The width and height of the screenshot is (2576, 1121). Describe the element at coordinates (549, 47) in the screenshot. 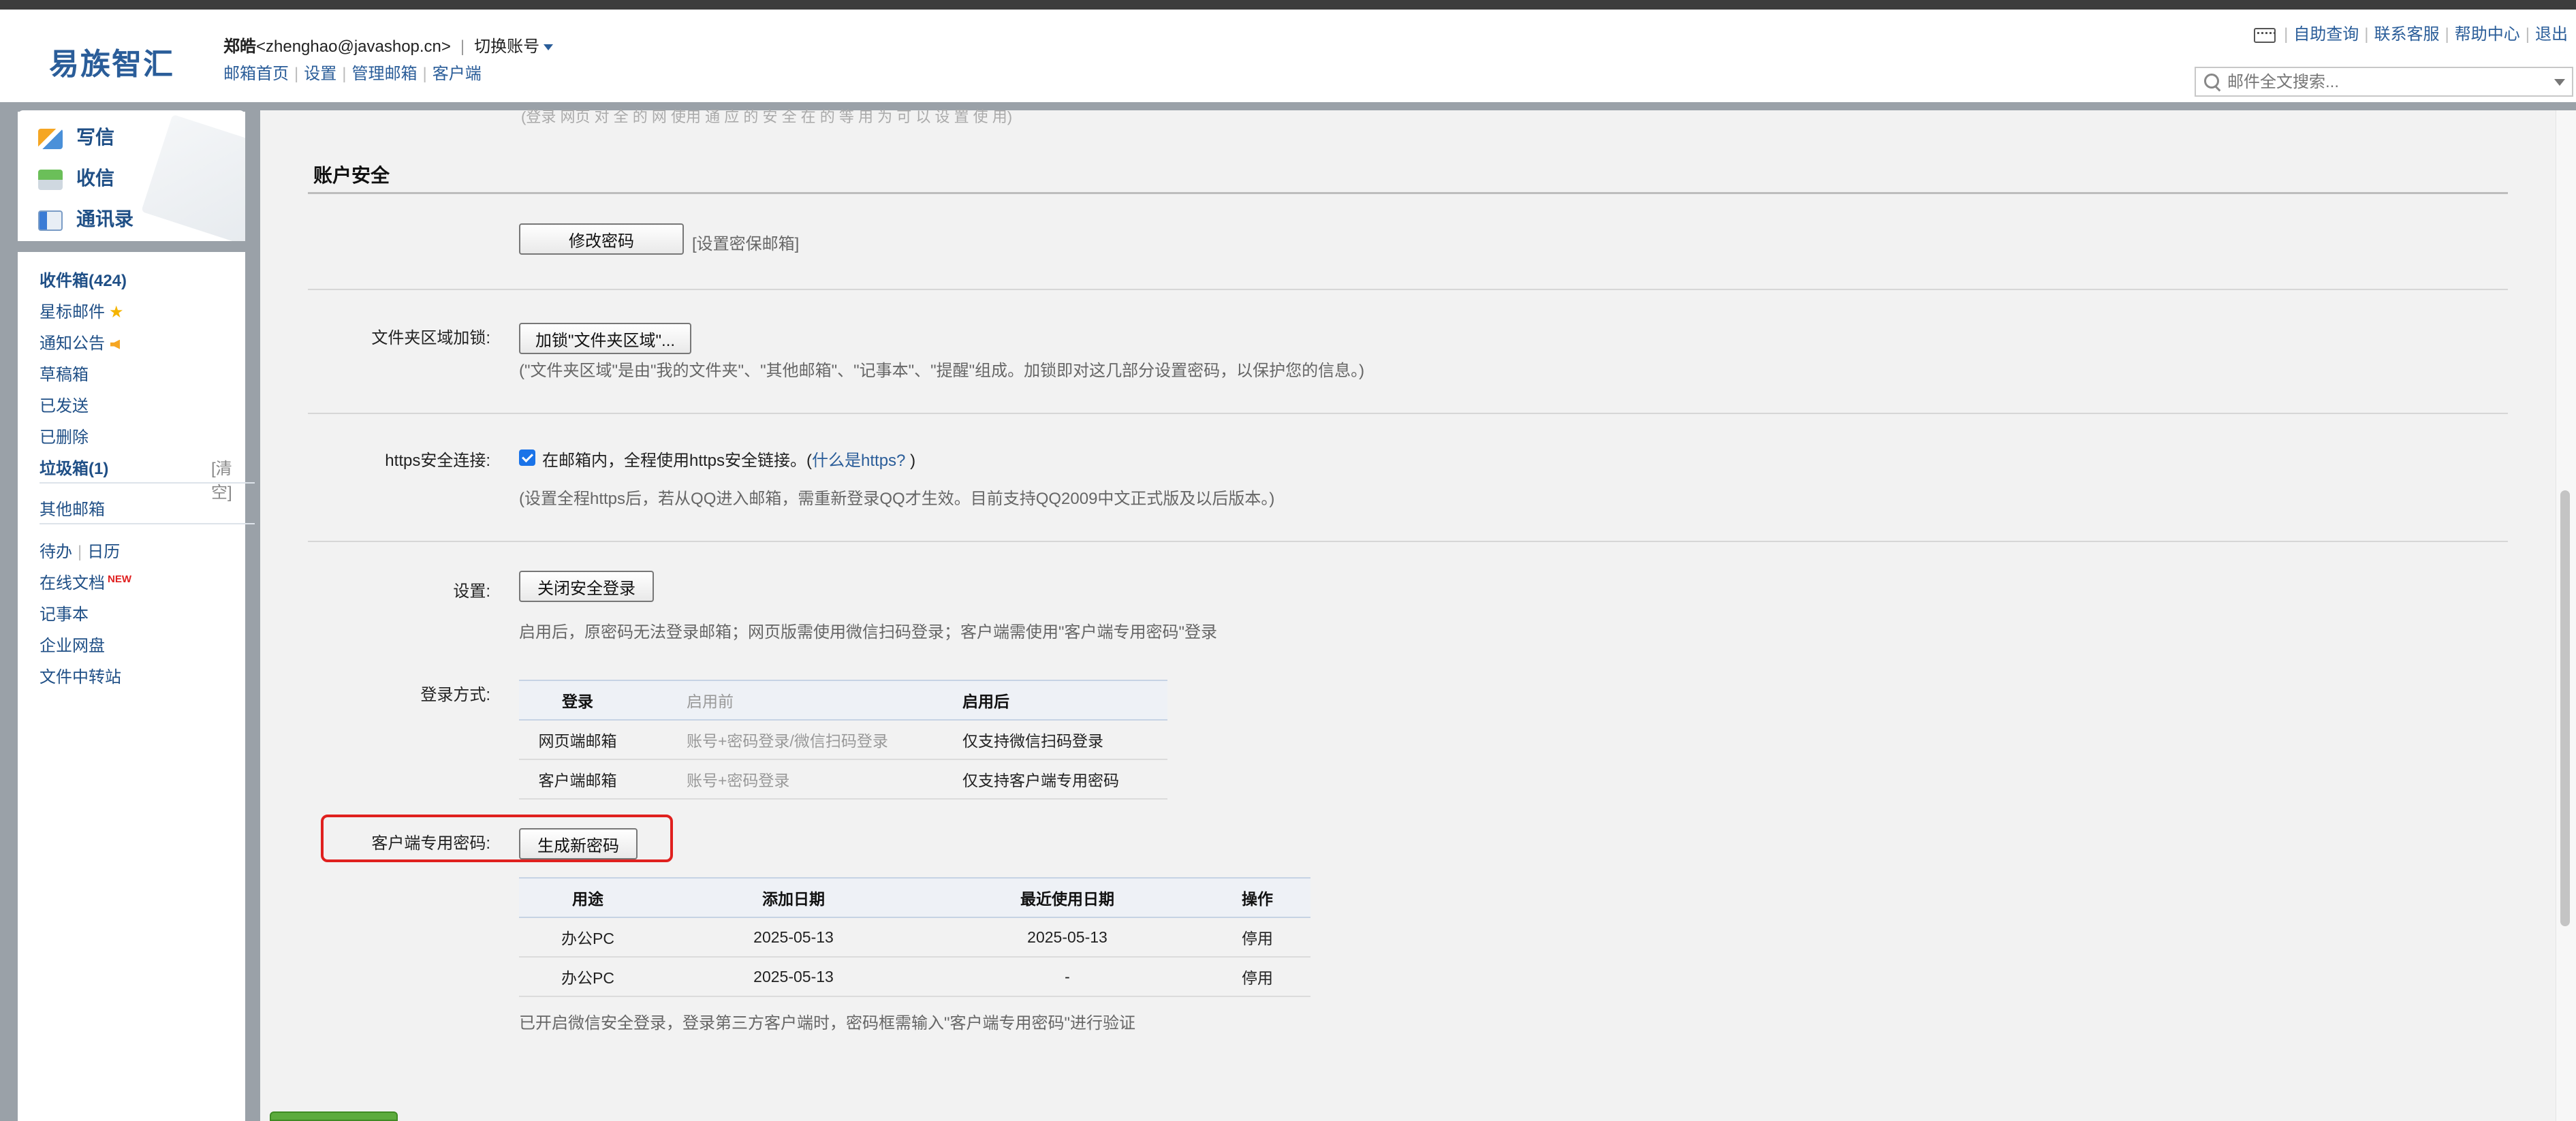

I see `chevron-down-icon` at that location.